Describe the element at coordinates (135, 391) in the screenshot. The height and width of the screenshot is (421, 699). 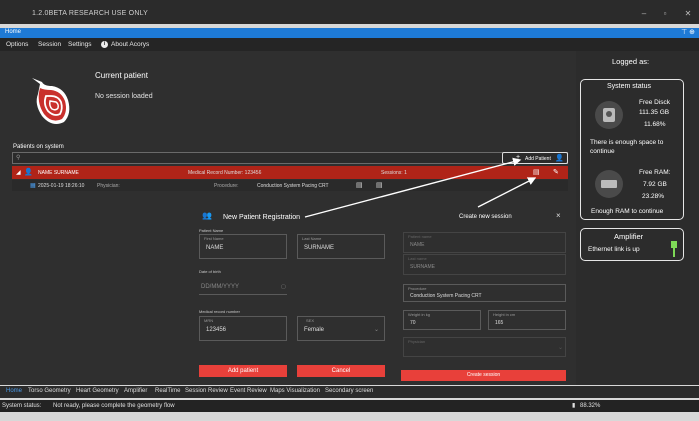
I see `tab-amplifier: Amplifier` at that location.